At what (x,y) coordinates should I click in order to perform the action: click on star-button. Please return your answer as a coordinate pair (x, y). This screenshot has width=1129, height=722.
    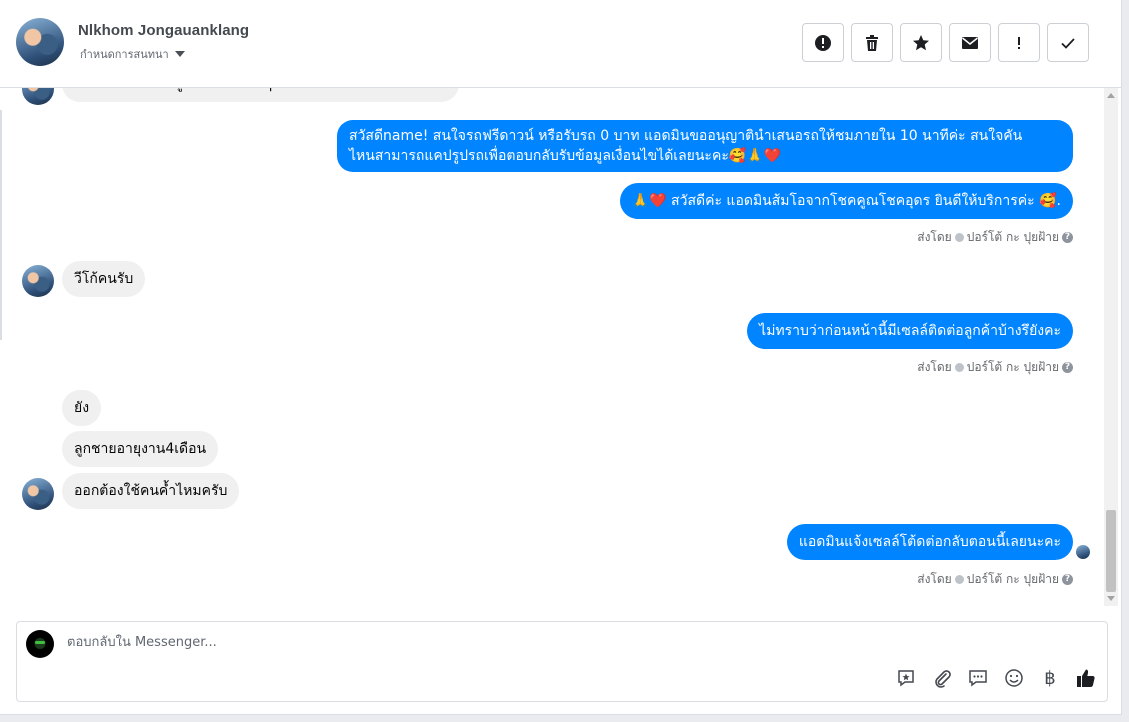
    Looking at the image, I should click on (921, 42).